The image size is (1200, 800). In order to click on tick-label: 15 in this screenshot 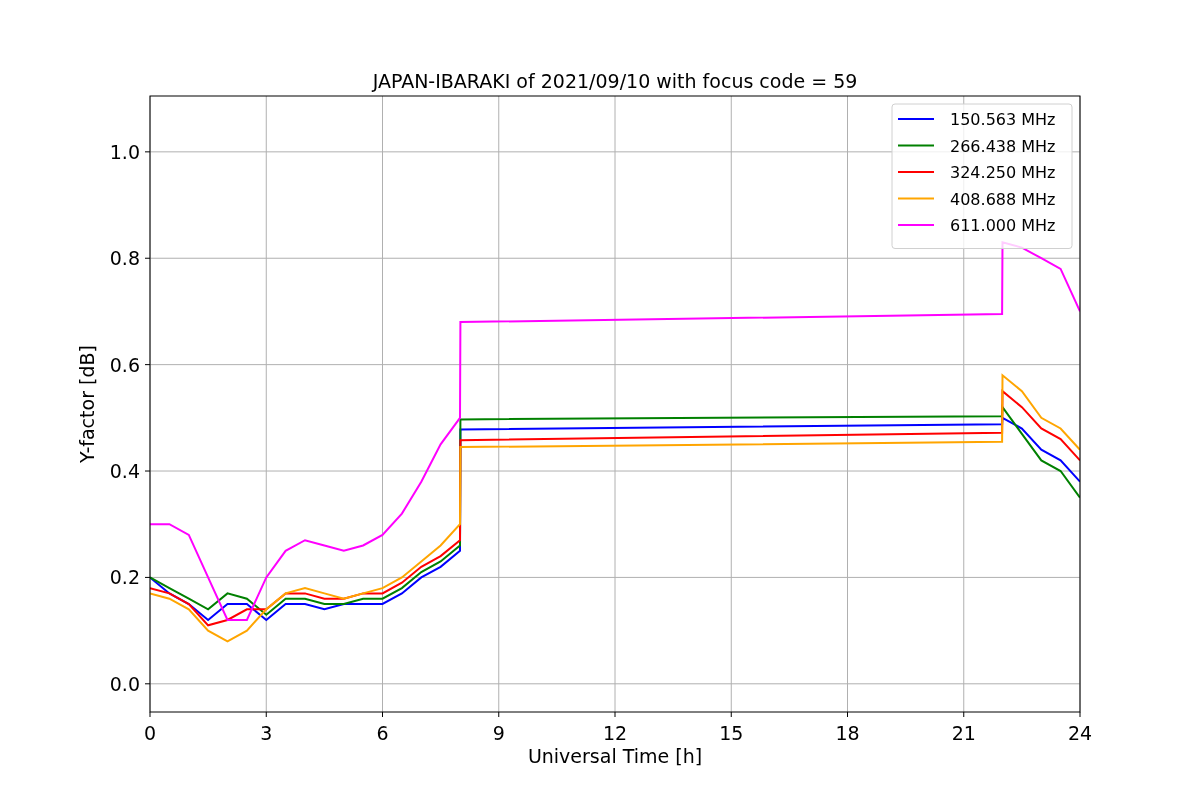, I will do `click(731, 733)`.